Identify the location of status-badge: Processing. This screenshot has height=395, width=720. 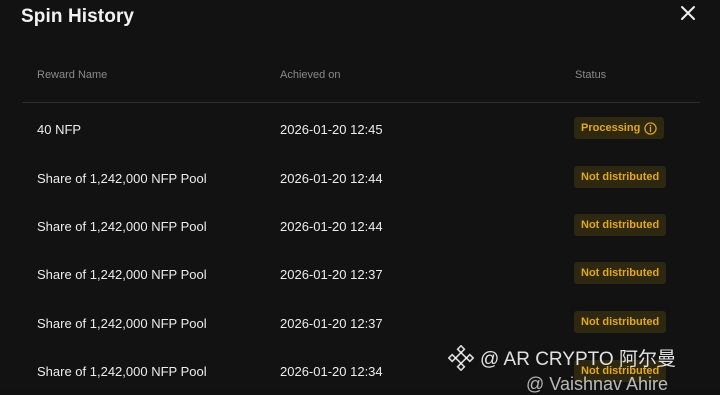
(619, 128).